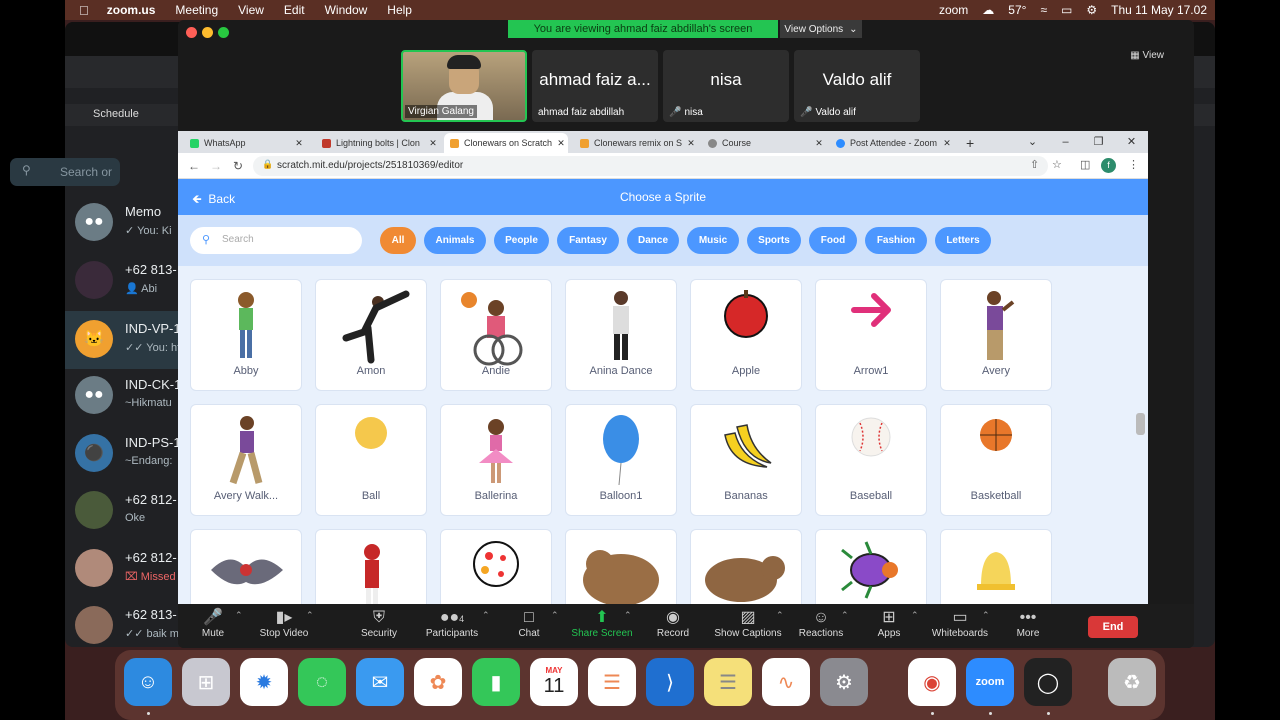 The width and height of the screenshot is (1280, 720). What do you see at coordinates (246, 335) in the screenshot?
I see `sprite-card: Abby` at bounding box center [246, 335].